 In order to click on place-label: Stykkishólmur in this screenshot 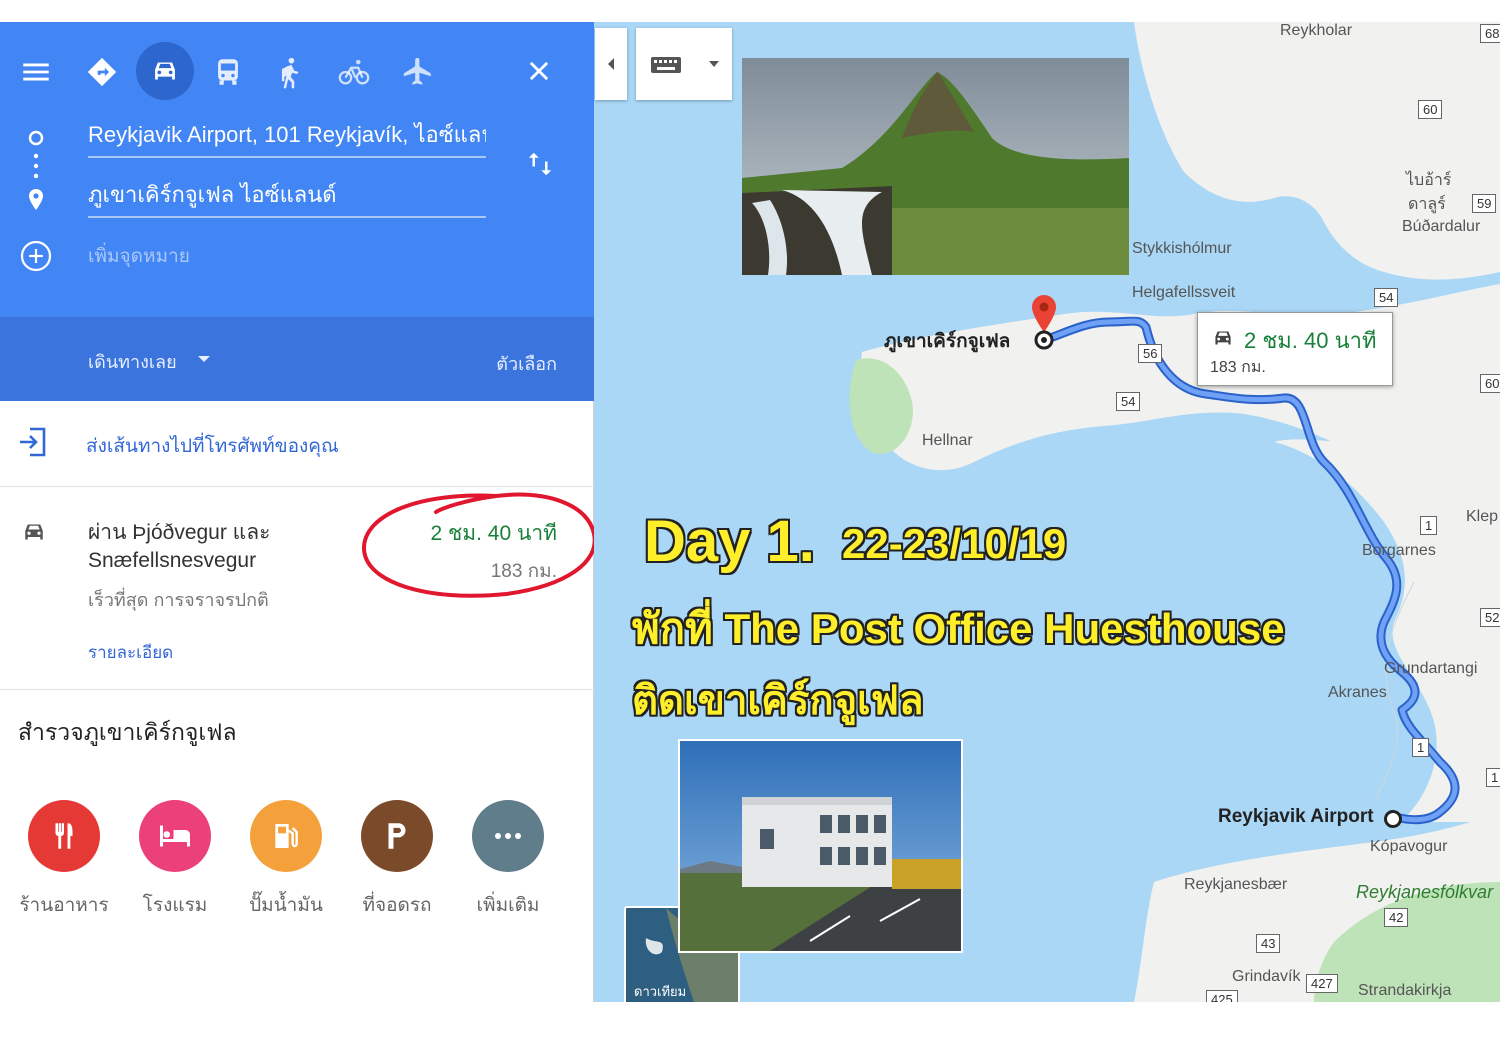, I will do `click(1182, 248)`.